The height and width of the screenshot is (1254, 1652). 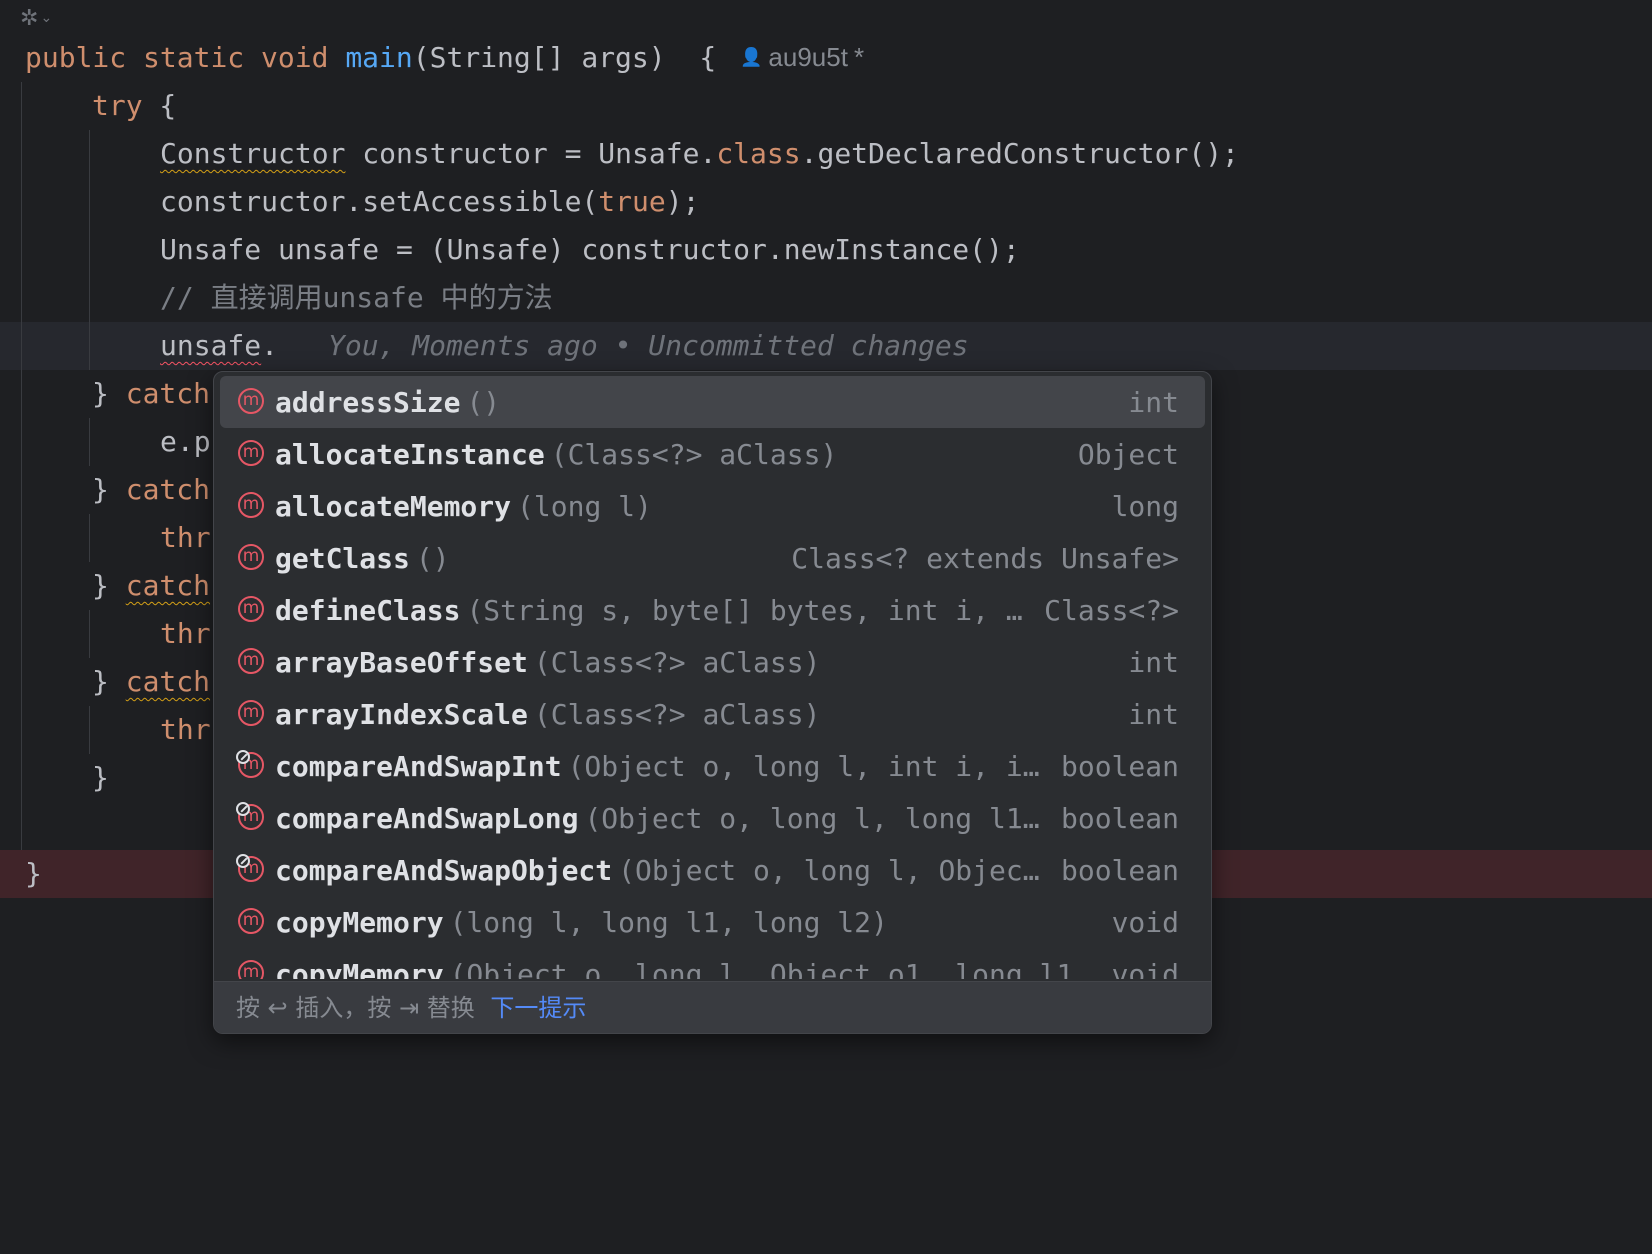 I want to click on completion-item: m allocateInstance (Class<?> aClass) Object, so click(x=712, y=454).